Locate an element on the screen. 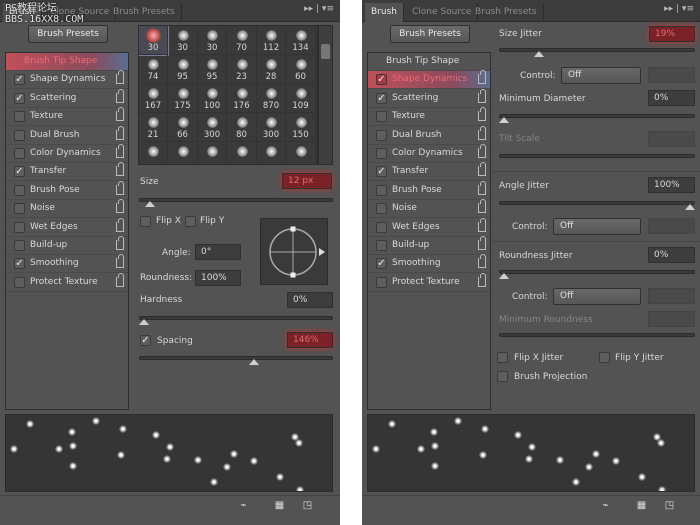 The height and width of the screenshot is (525, 700). brush-tip: 28 is located at coordinates (271, 69).